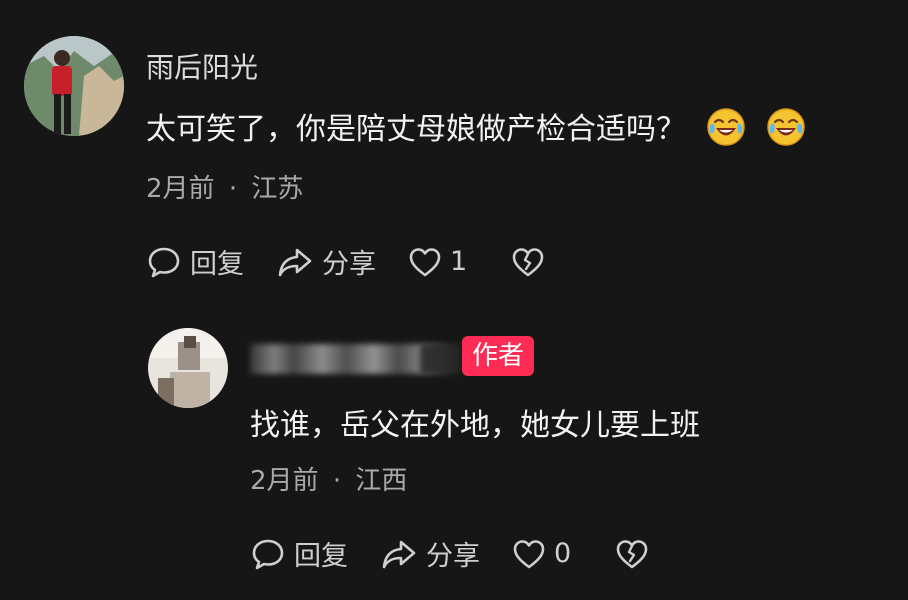 Image resolution: width=908 pixels, height=600 pixels. I want to click on author-badge: 作者, so click(498, 356).